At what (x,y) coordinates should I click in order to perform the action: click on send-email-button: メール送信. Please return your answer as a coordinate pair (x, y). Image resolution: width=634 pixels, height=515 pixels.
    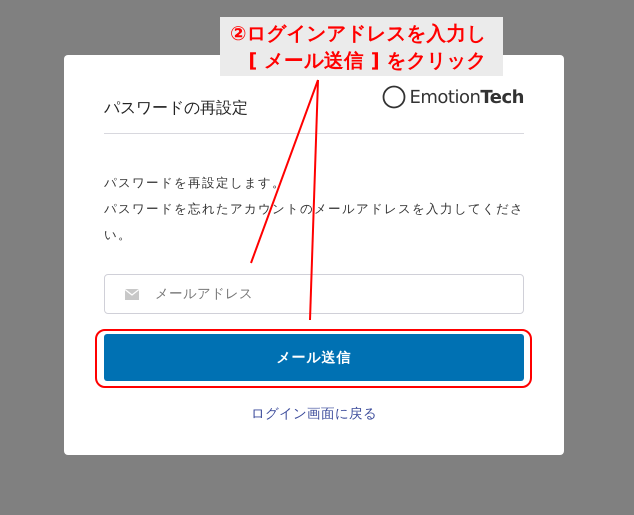
    Looking at the image, I should click on (314, 357).